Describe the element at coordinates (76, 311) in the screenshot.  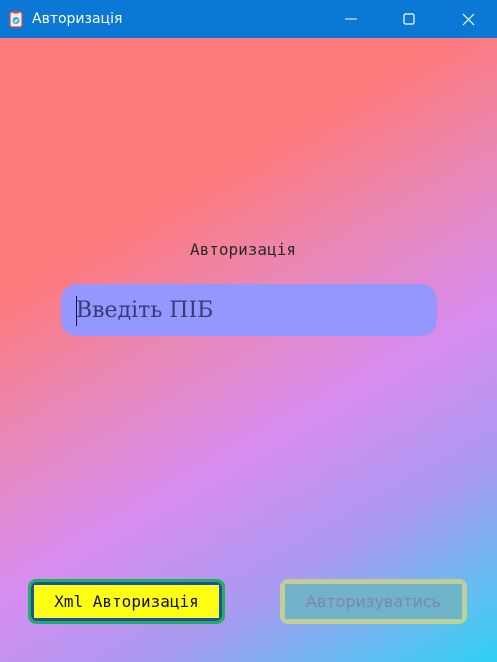
I see `text-caret` at that location.